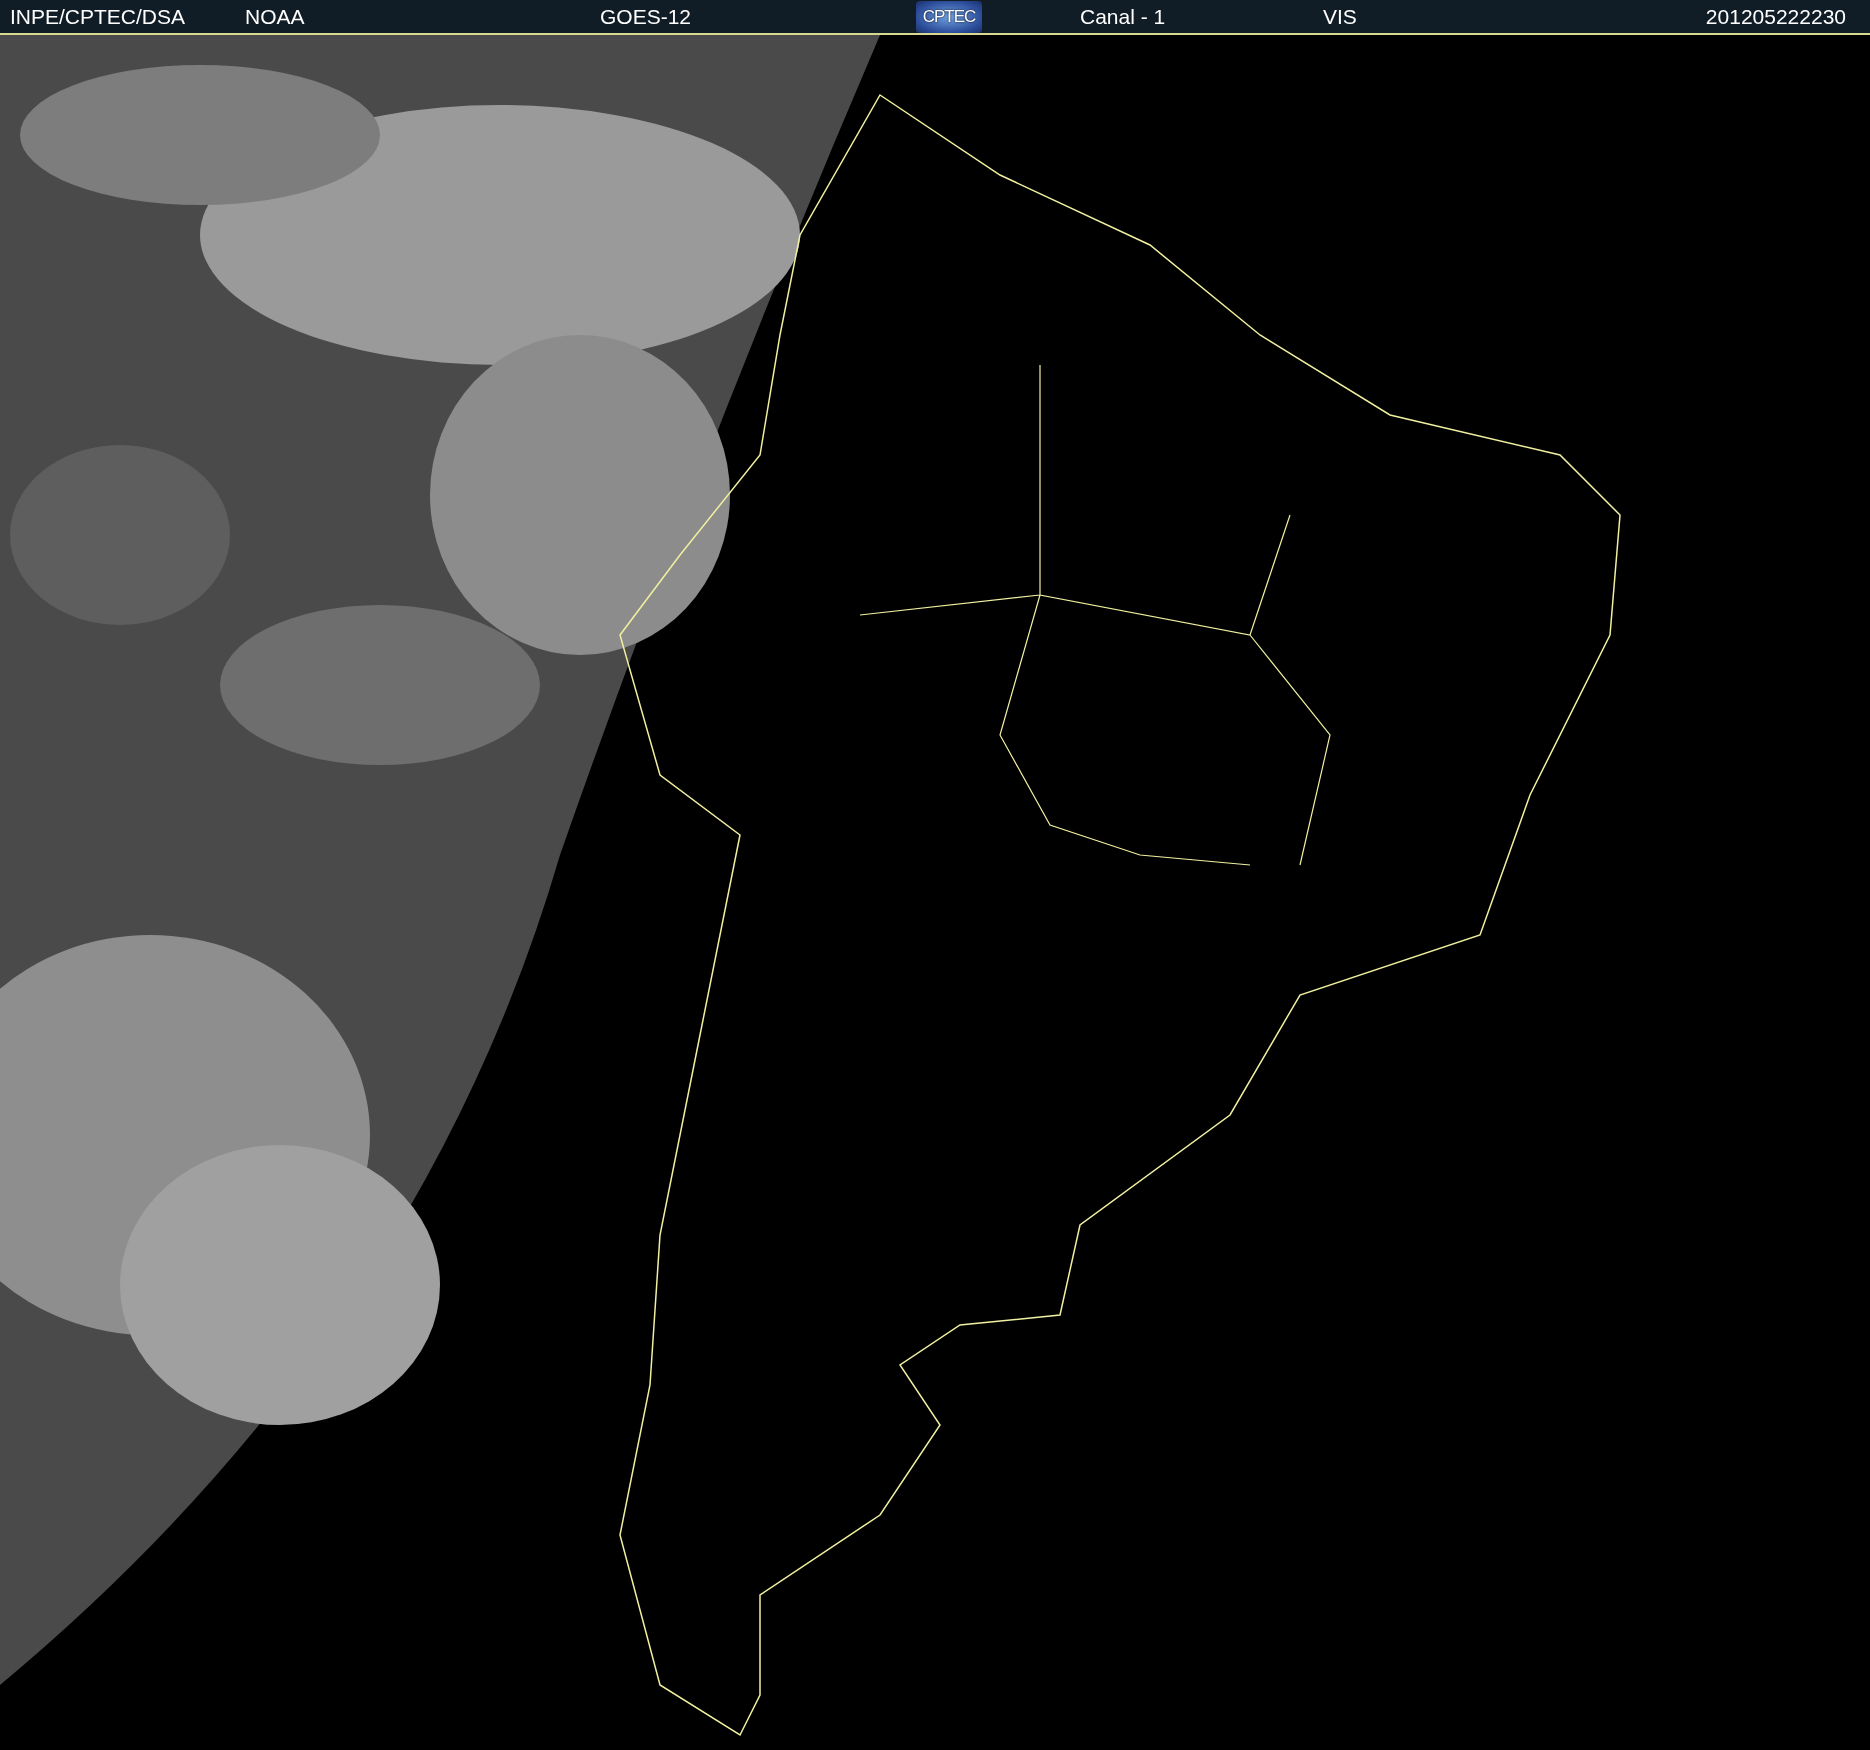  Describe the element at coordinates (275, 16) in the screenshot. I see `agency-label: NOAA` at that location.